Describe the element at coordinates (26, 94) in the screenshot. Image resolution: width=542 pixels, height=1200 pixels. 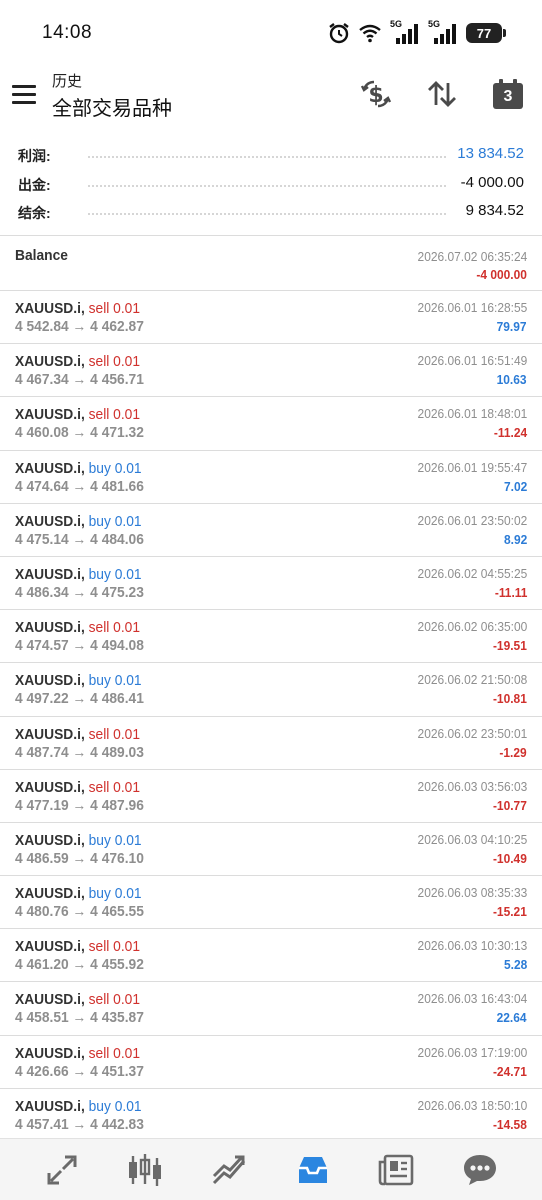
I see `menu-icon` at that location.